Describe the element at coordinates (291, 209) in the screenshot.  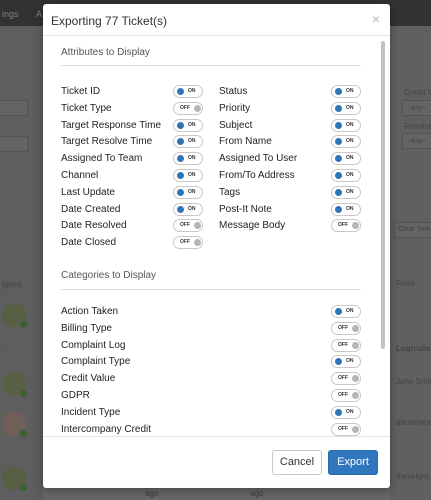
I see `option-row: Post-It Note ON` at that location.